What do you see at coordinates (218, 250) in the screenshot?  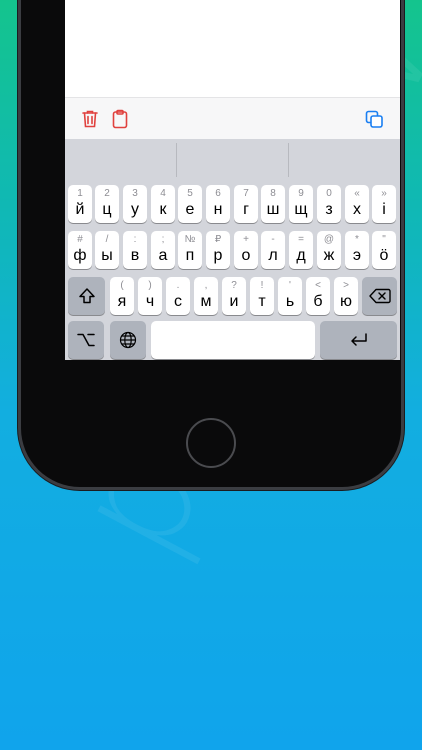 I see `key: ₽ р` at bounding box center [218, 250].